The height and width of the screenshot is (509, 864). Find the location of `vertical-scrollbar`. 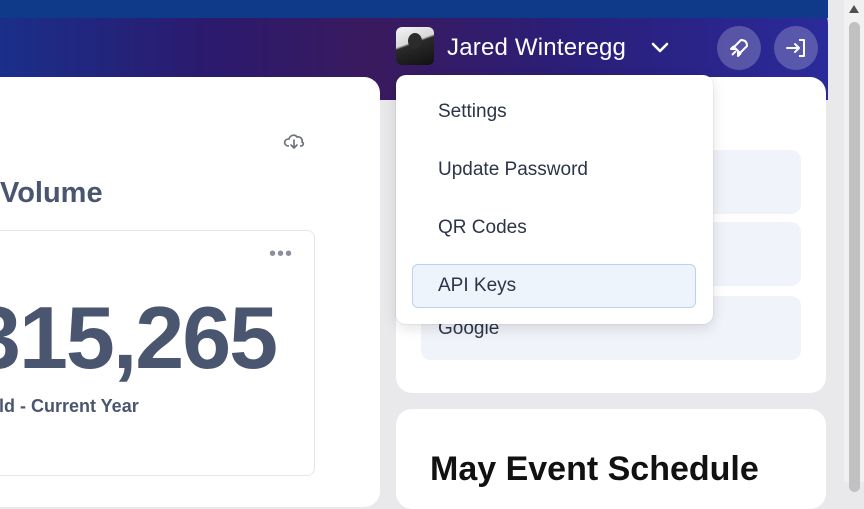

vertical-scrollbar is located at coordinates (854, 246).